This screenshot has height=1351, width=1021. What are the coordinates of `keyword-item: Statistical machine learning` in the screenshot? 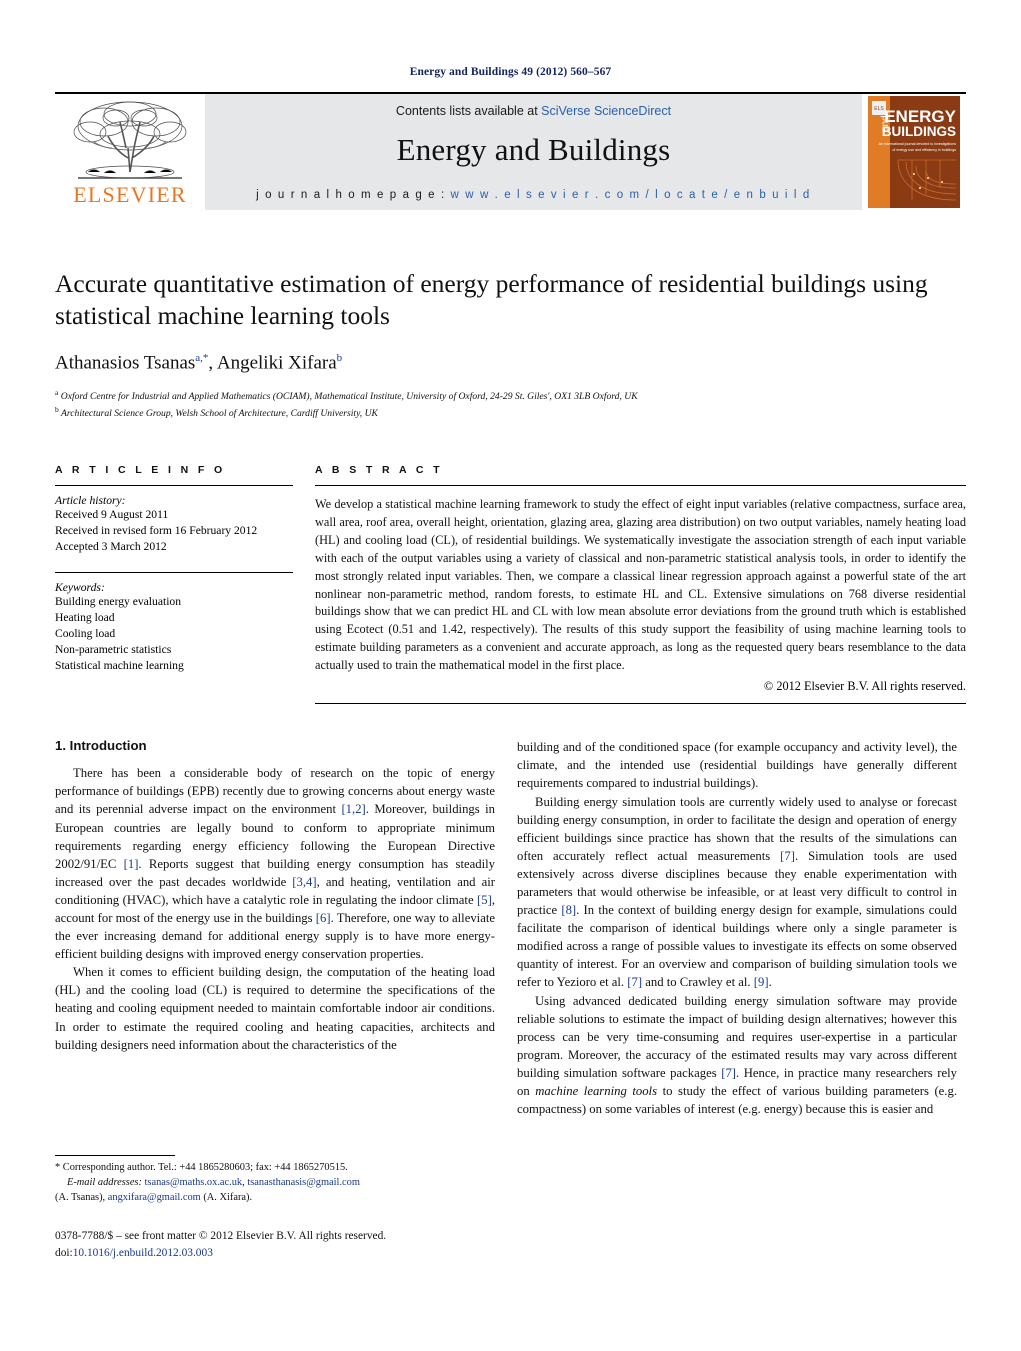 It's located at (119, 665).